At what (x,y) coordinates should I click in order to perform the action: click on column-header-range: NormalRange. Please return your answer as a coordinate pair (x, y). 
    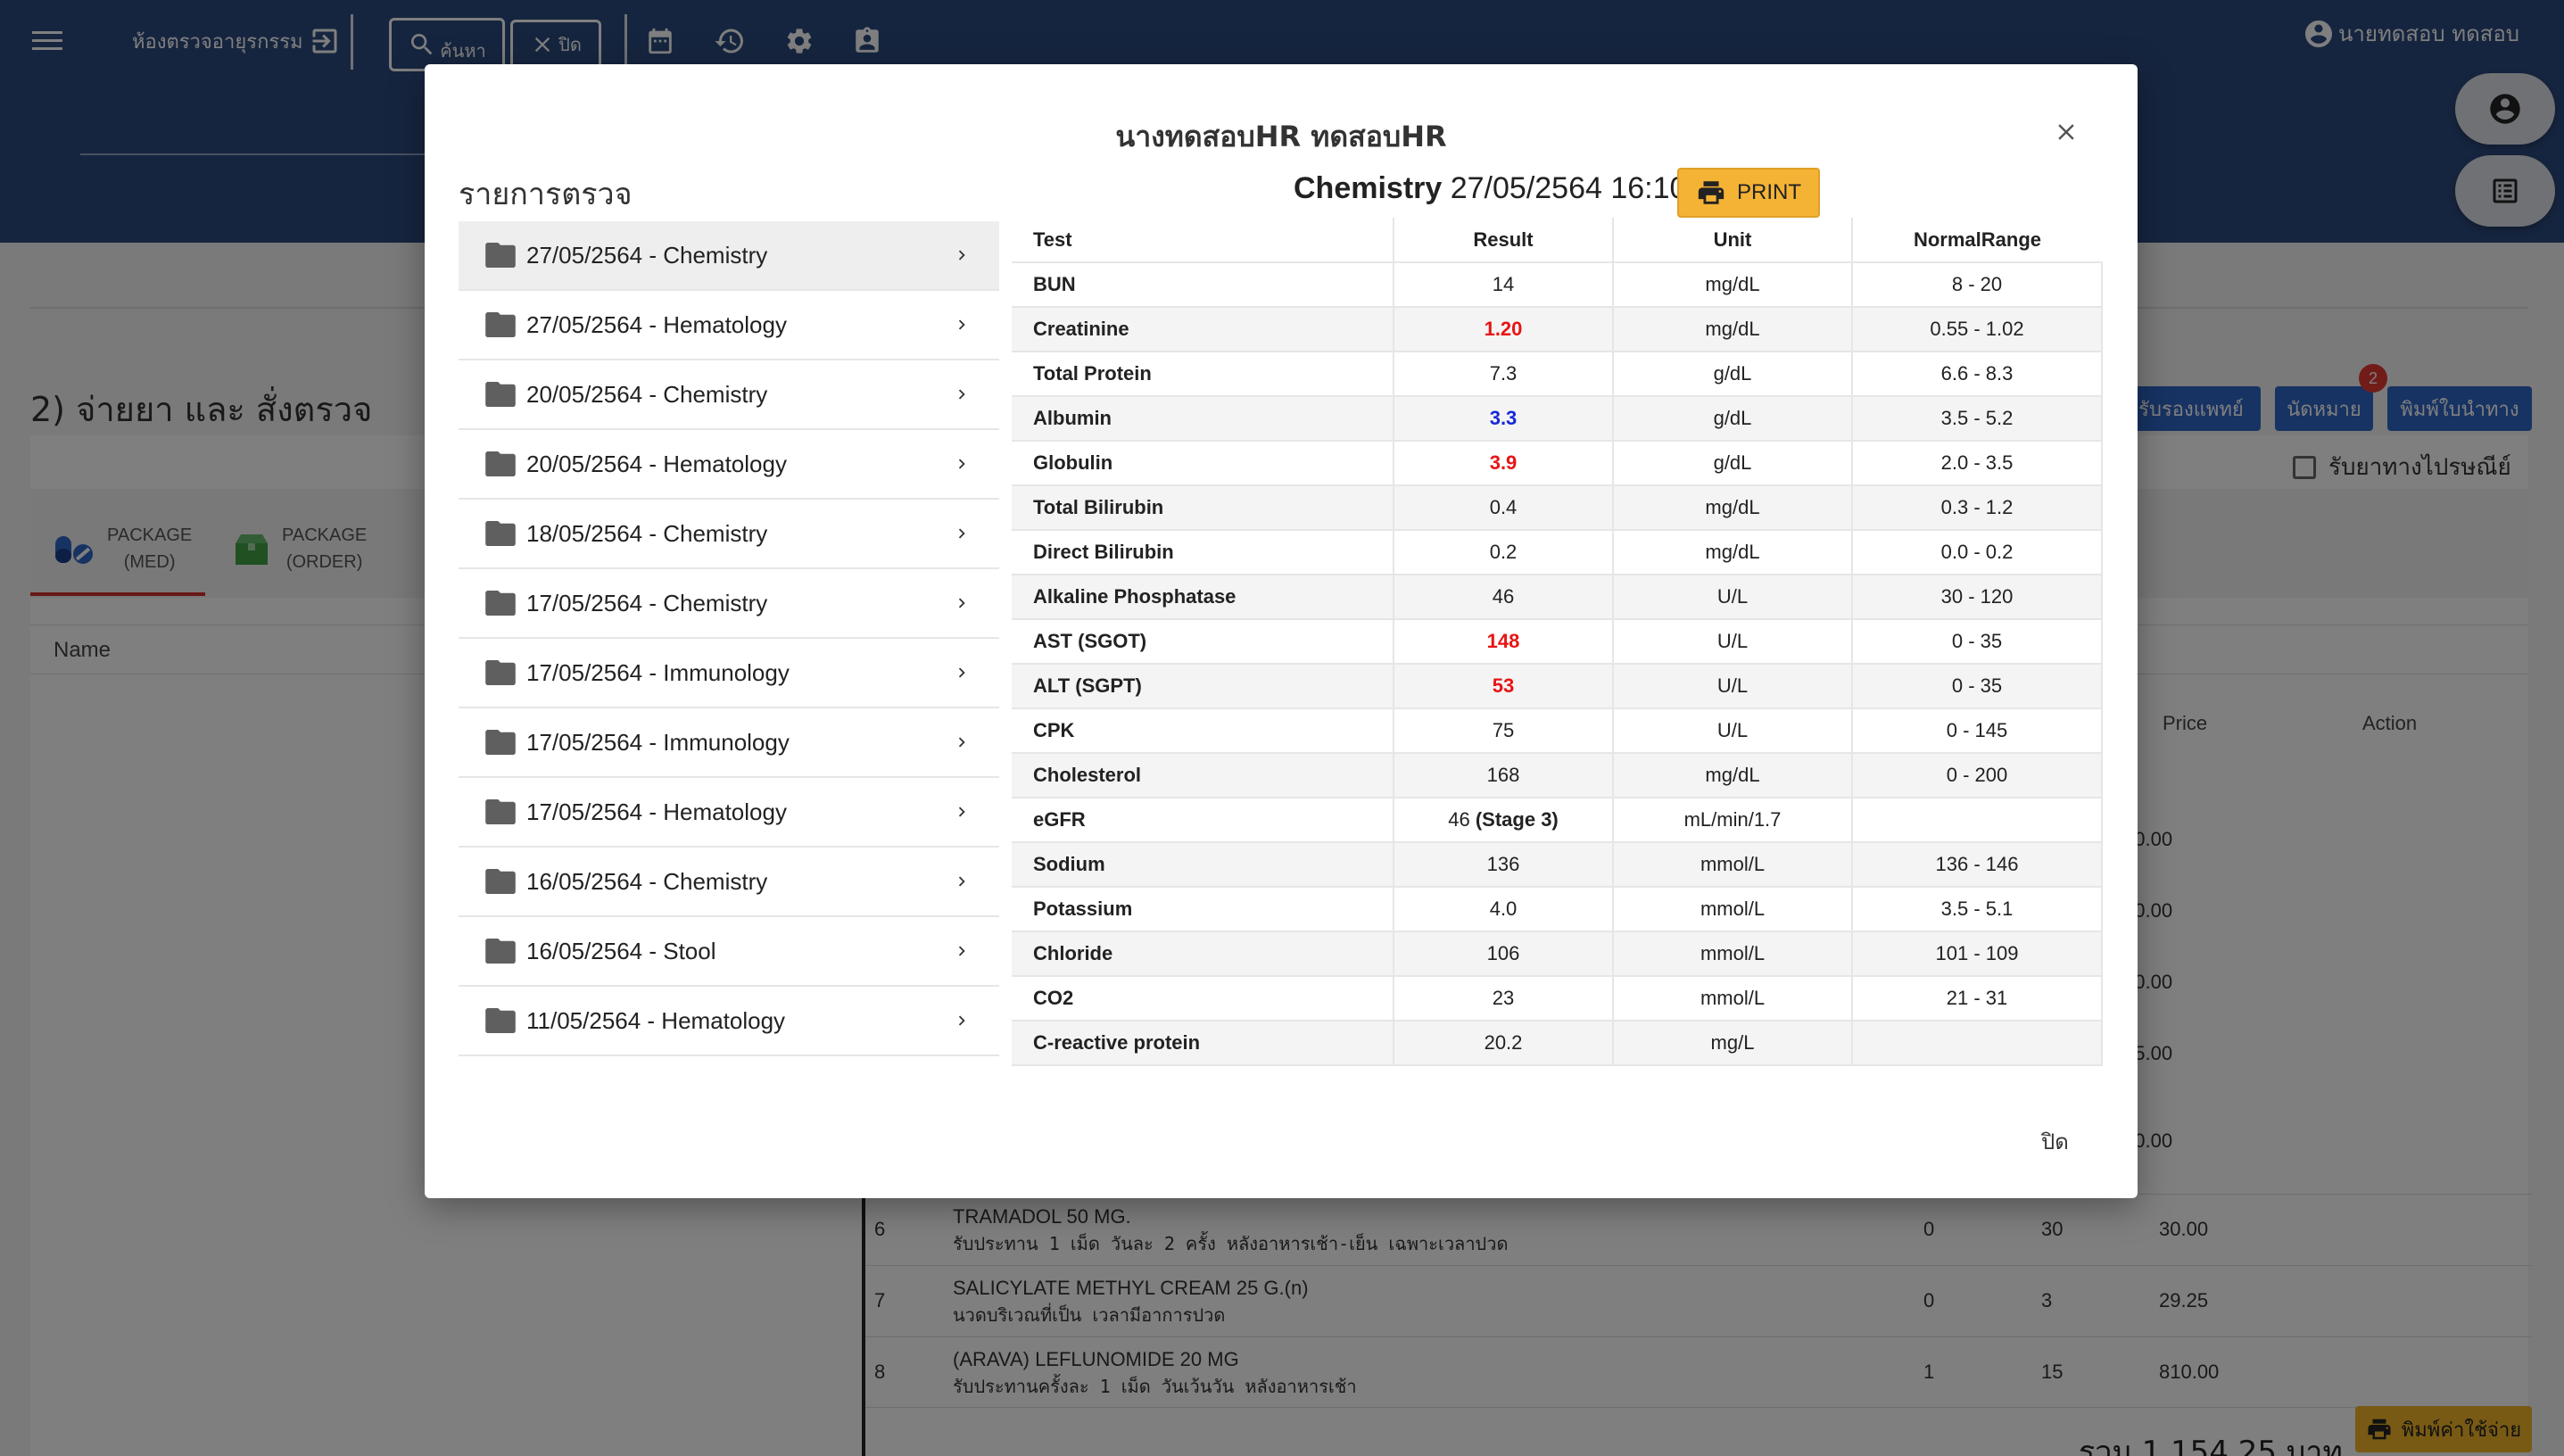
    Looking at the image, I should click on (1976, 240).